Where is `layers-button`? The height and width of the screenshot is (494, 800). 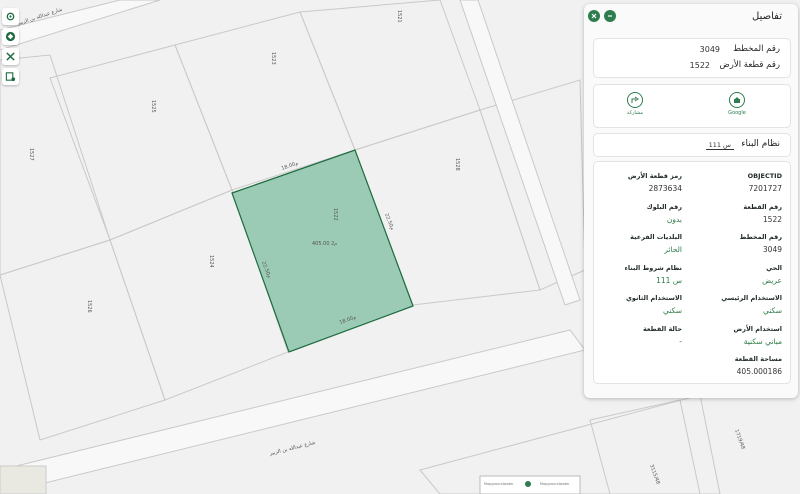 layers-button is located at coordinates (10, 36).